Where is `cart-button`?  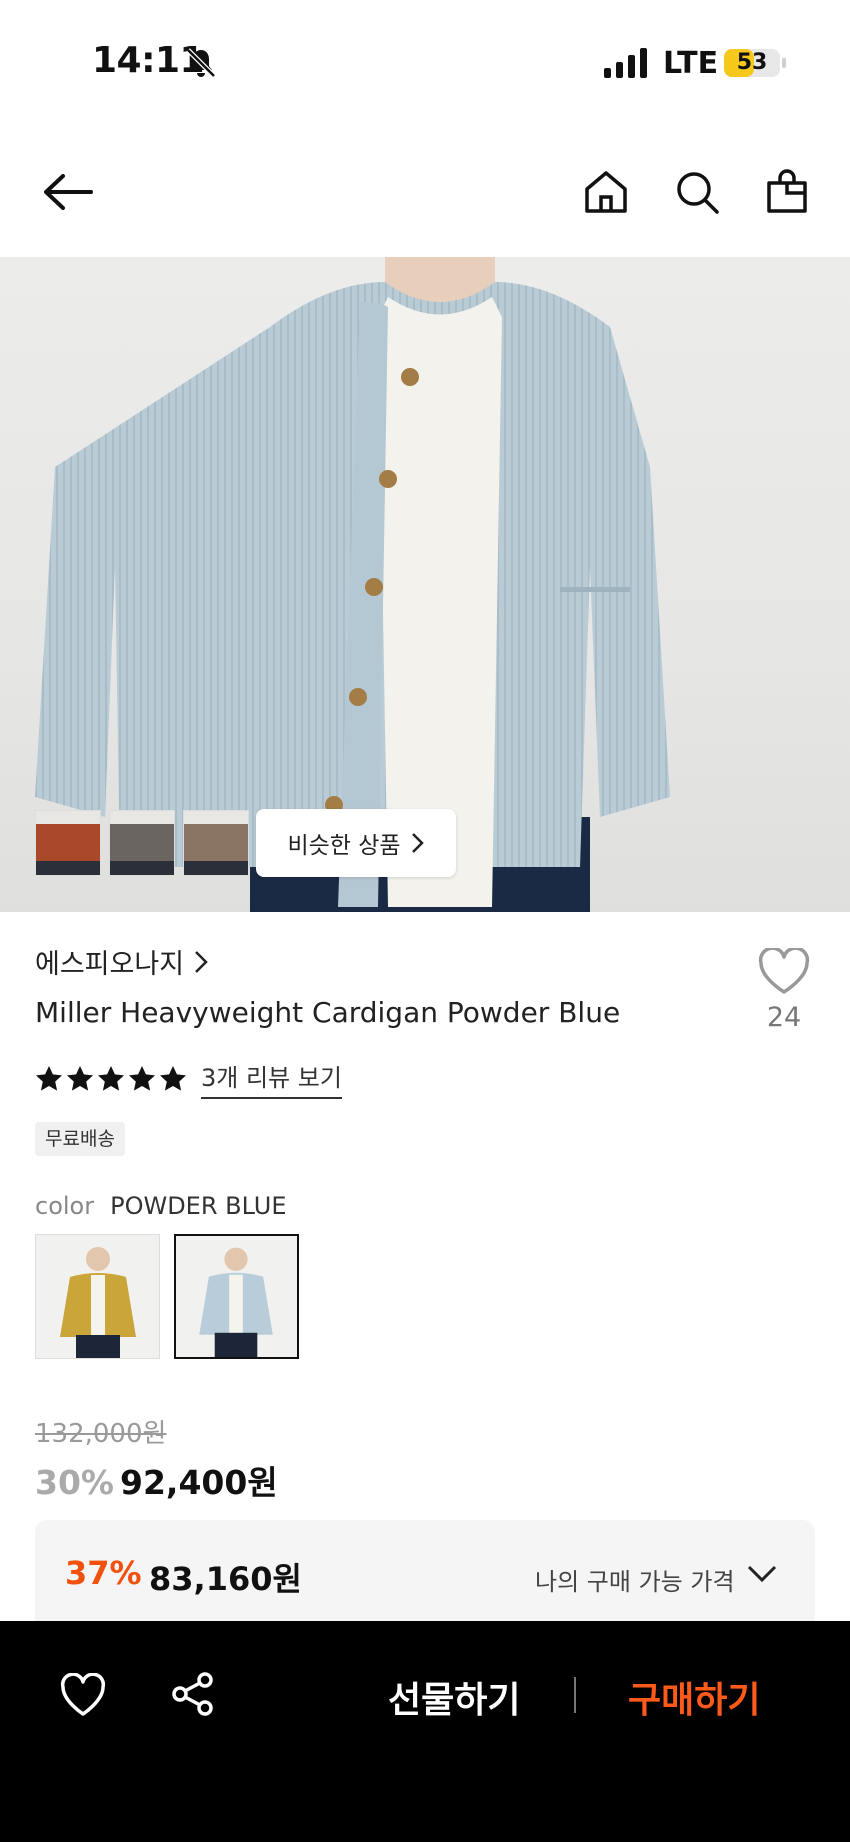 cart-button is located at coordinates (787, 192).